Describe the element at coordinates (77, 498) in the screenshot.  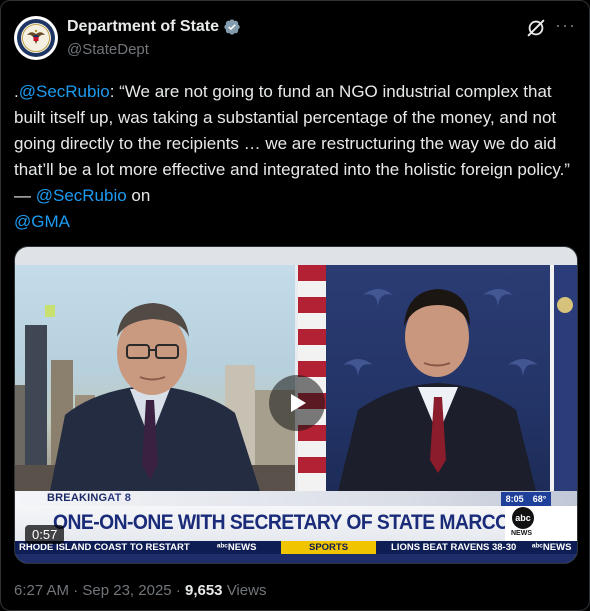
I see `breaking-word: BREAKING` at that location.